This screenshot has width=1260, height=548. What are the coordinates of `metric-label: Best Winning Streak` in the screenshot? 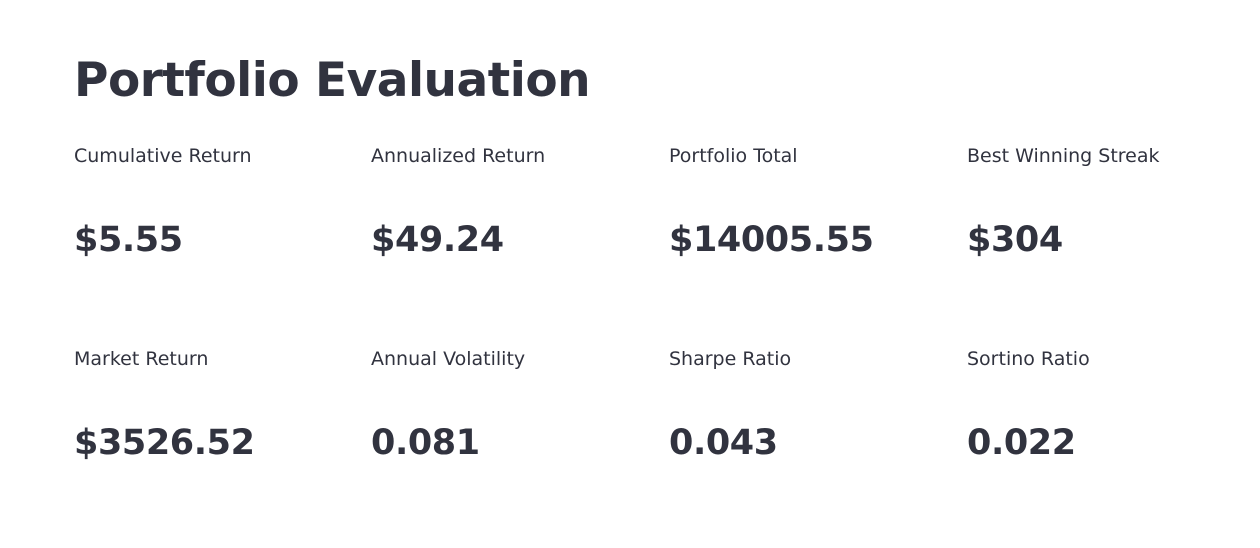 It's located at (1063, 156).